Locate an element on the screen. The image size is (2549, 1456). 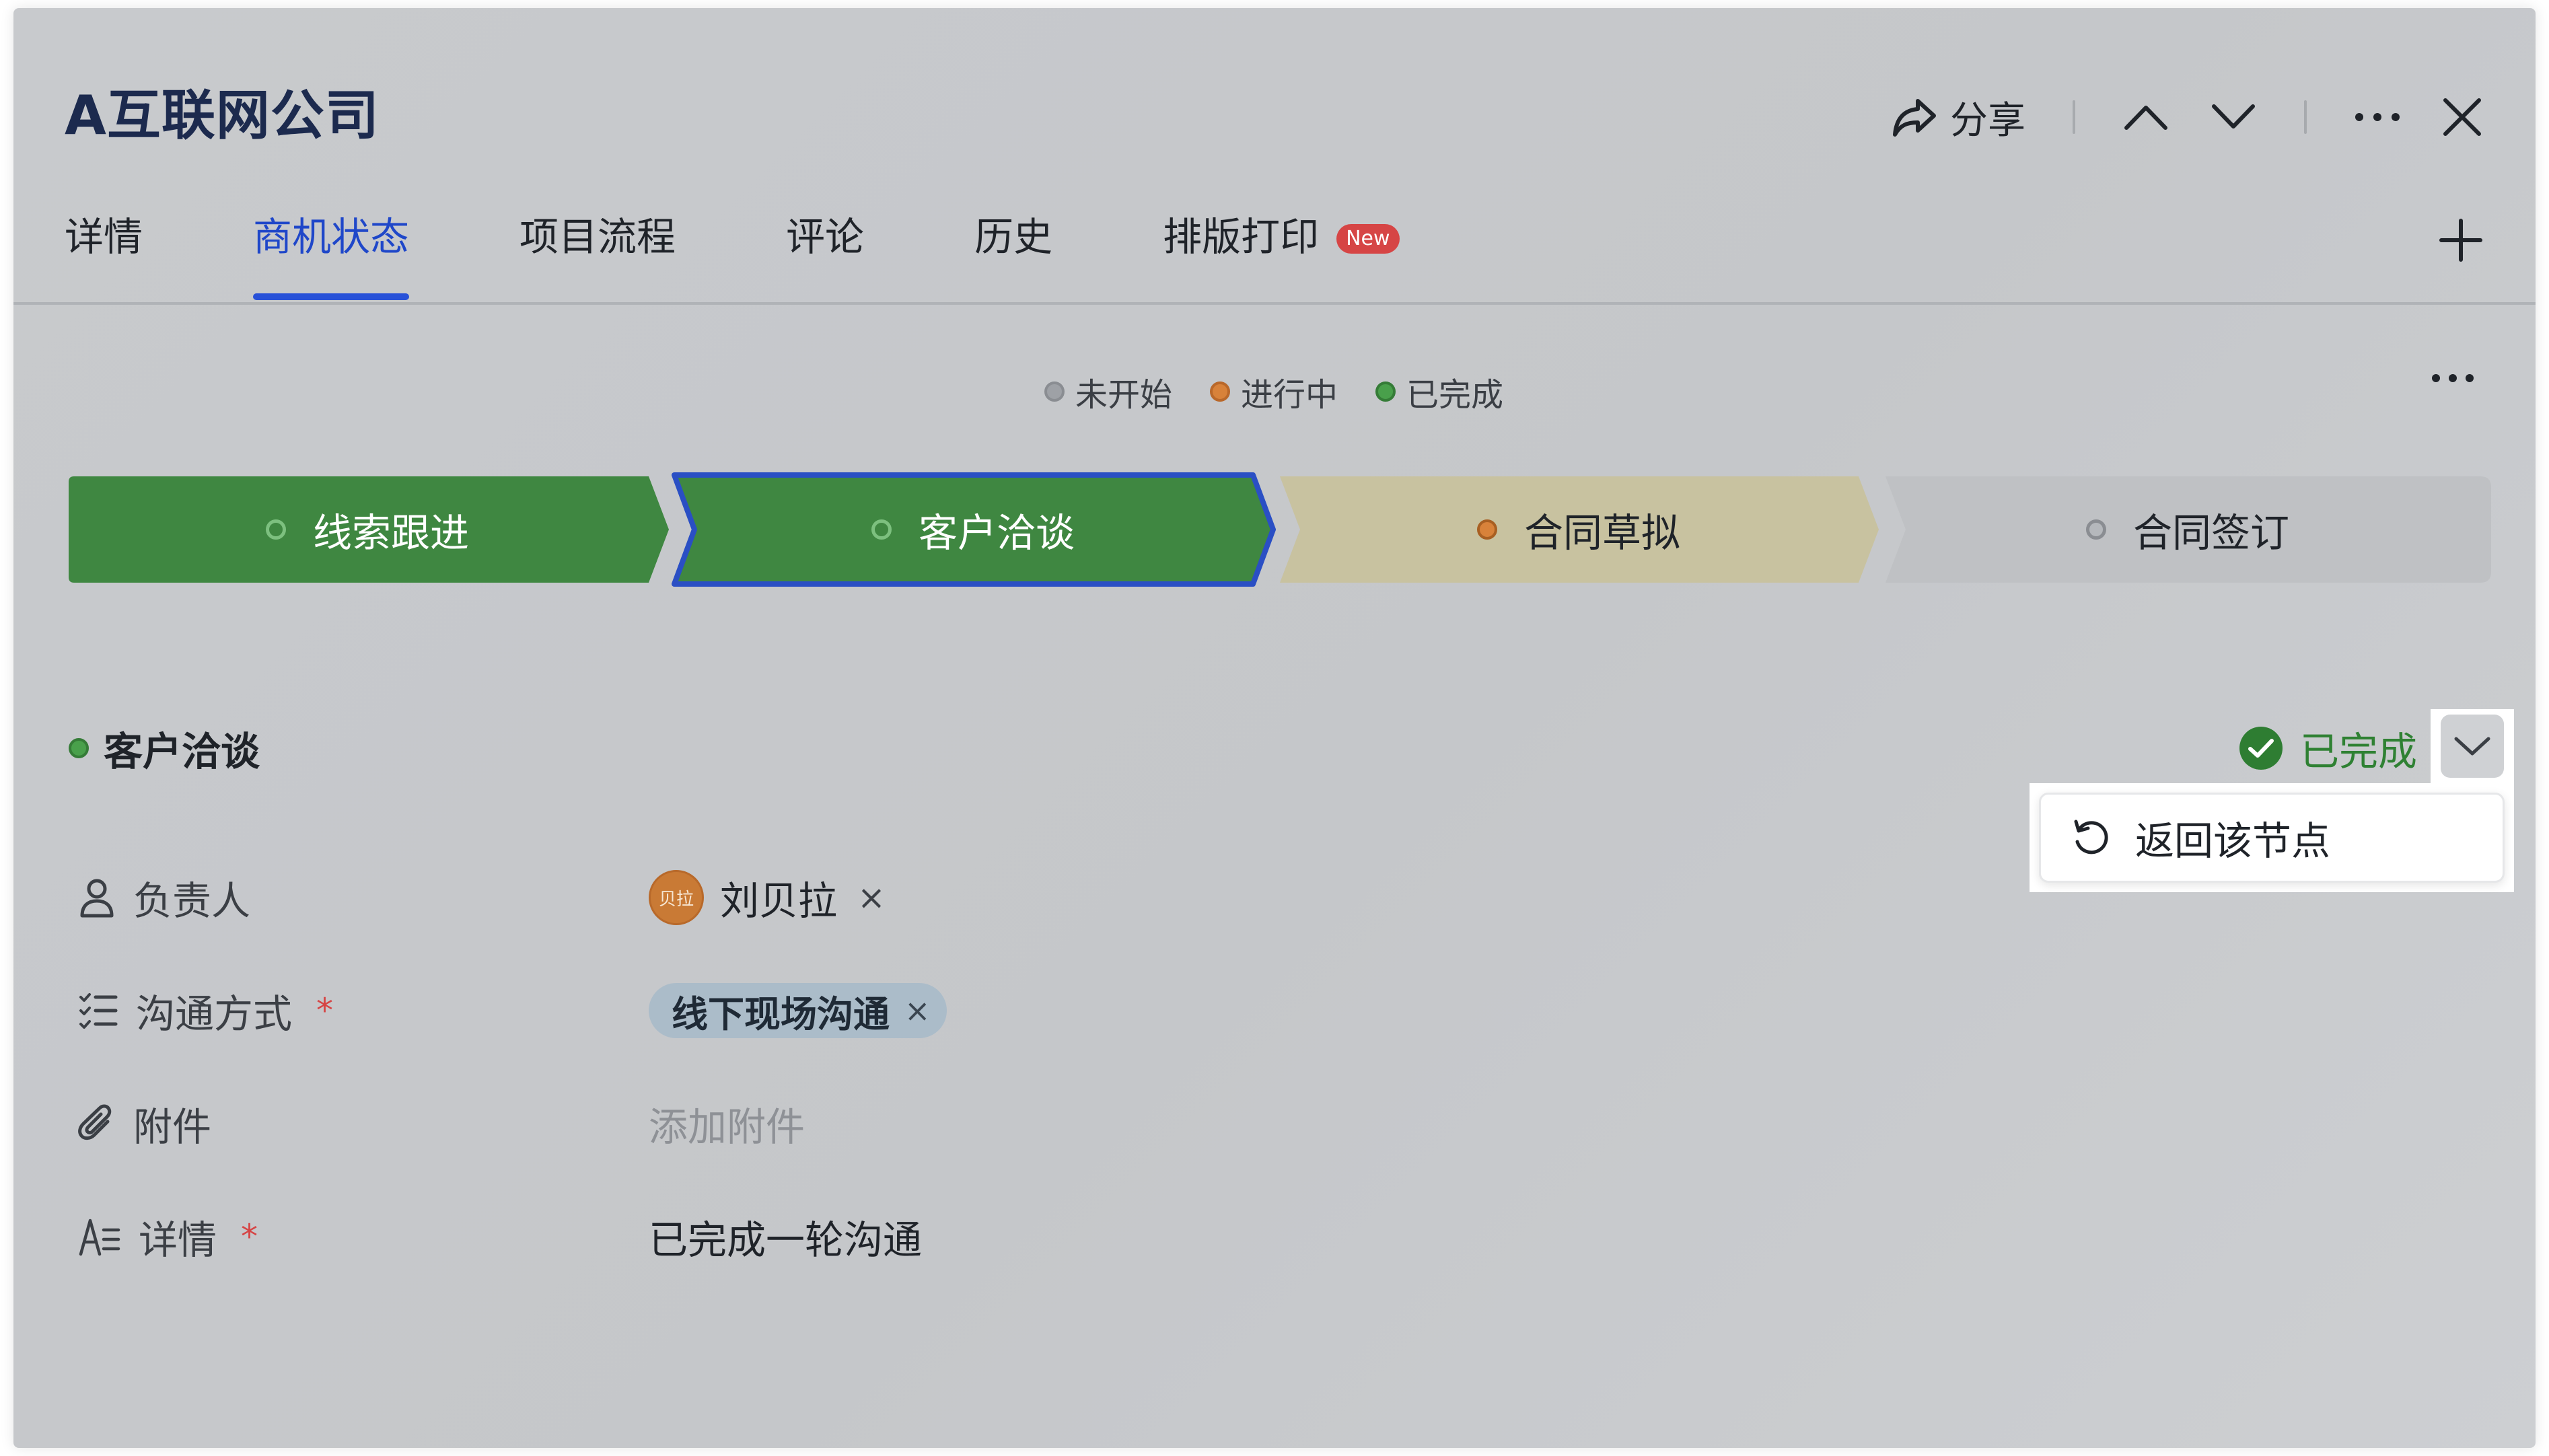
status-label: 已完成 is located at coordinates (2359, 752).